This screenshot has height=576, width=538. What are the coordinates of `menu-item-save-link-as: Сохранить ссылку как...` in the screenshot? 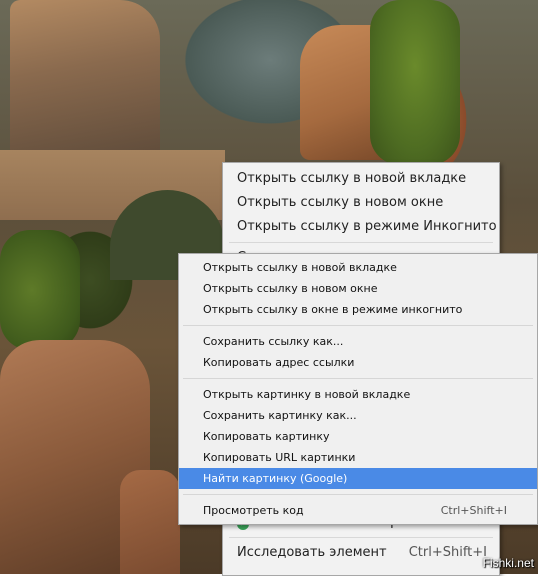 It's located at (358, 341).